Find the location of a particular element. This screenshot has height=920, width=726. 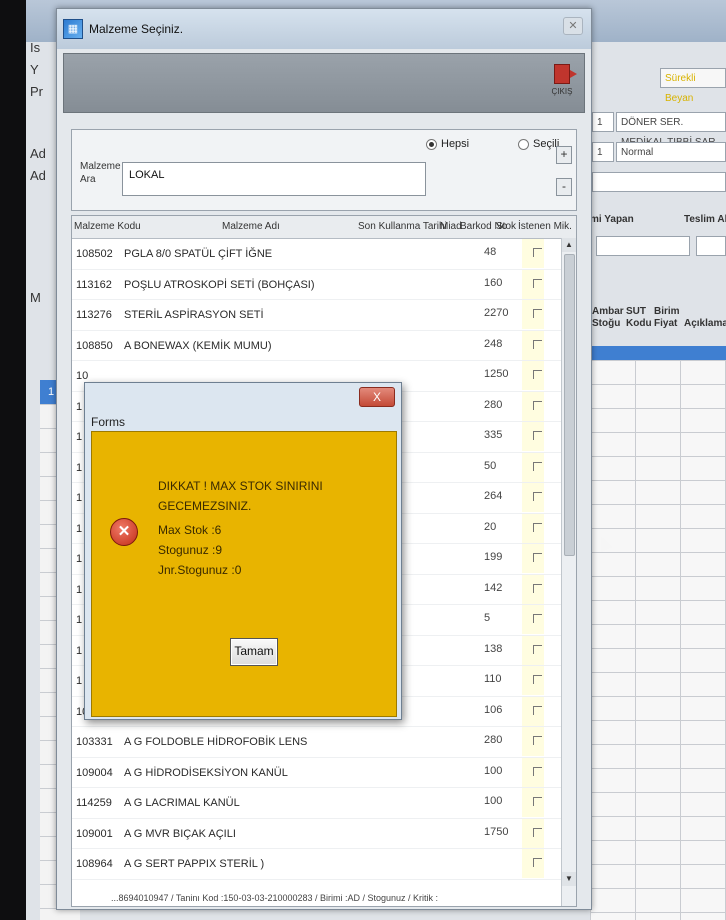

scroll-thumb is located at coordinates (569, 405).